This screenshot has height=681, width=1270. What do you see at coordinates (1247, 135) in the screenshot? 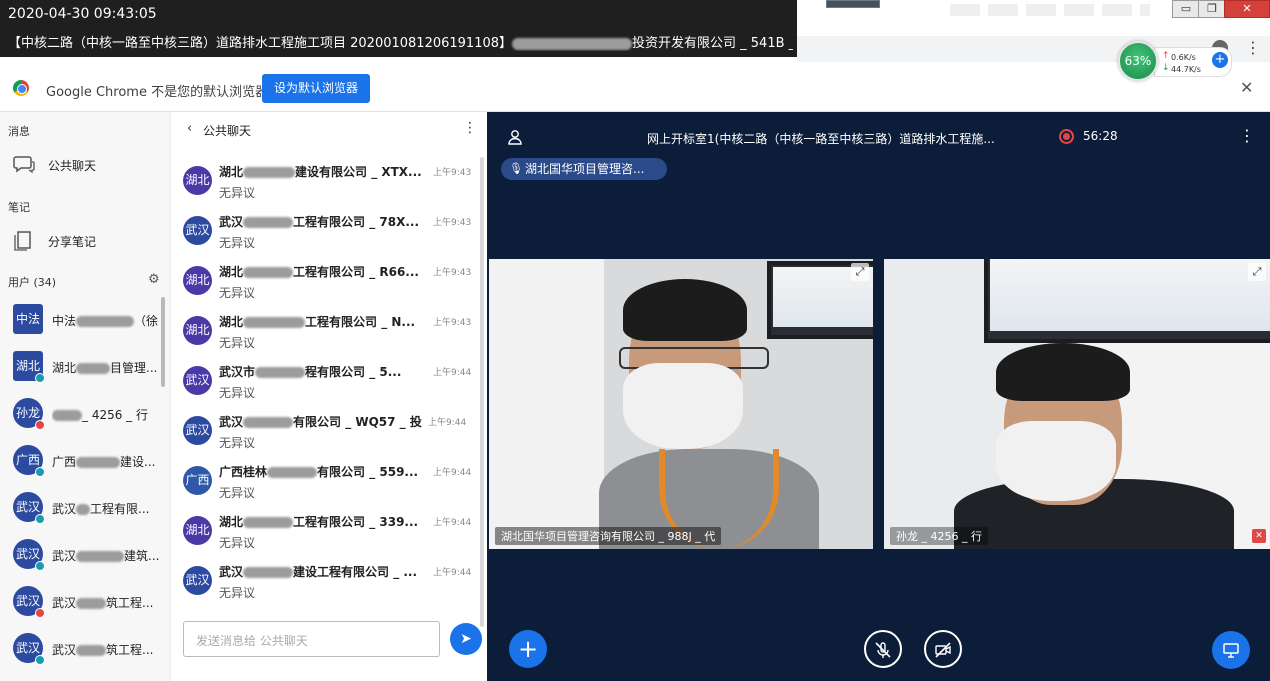
I see `video-more-icon: ⋮` at bounding box center [1247, 135].